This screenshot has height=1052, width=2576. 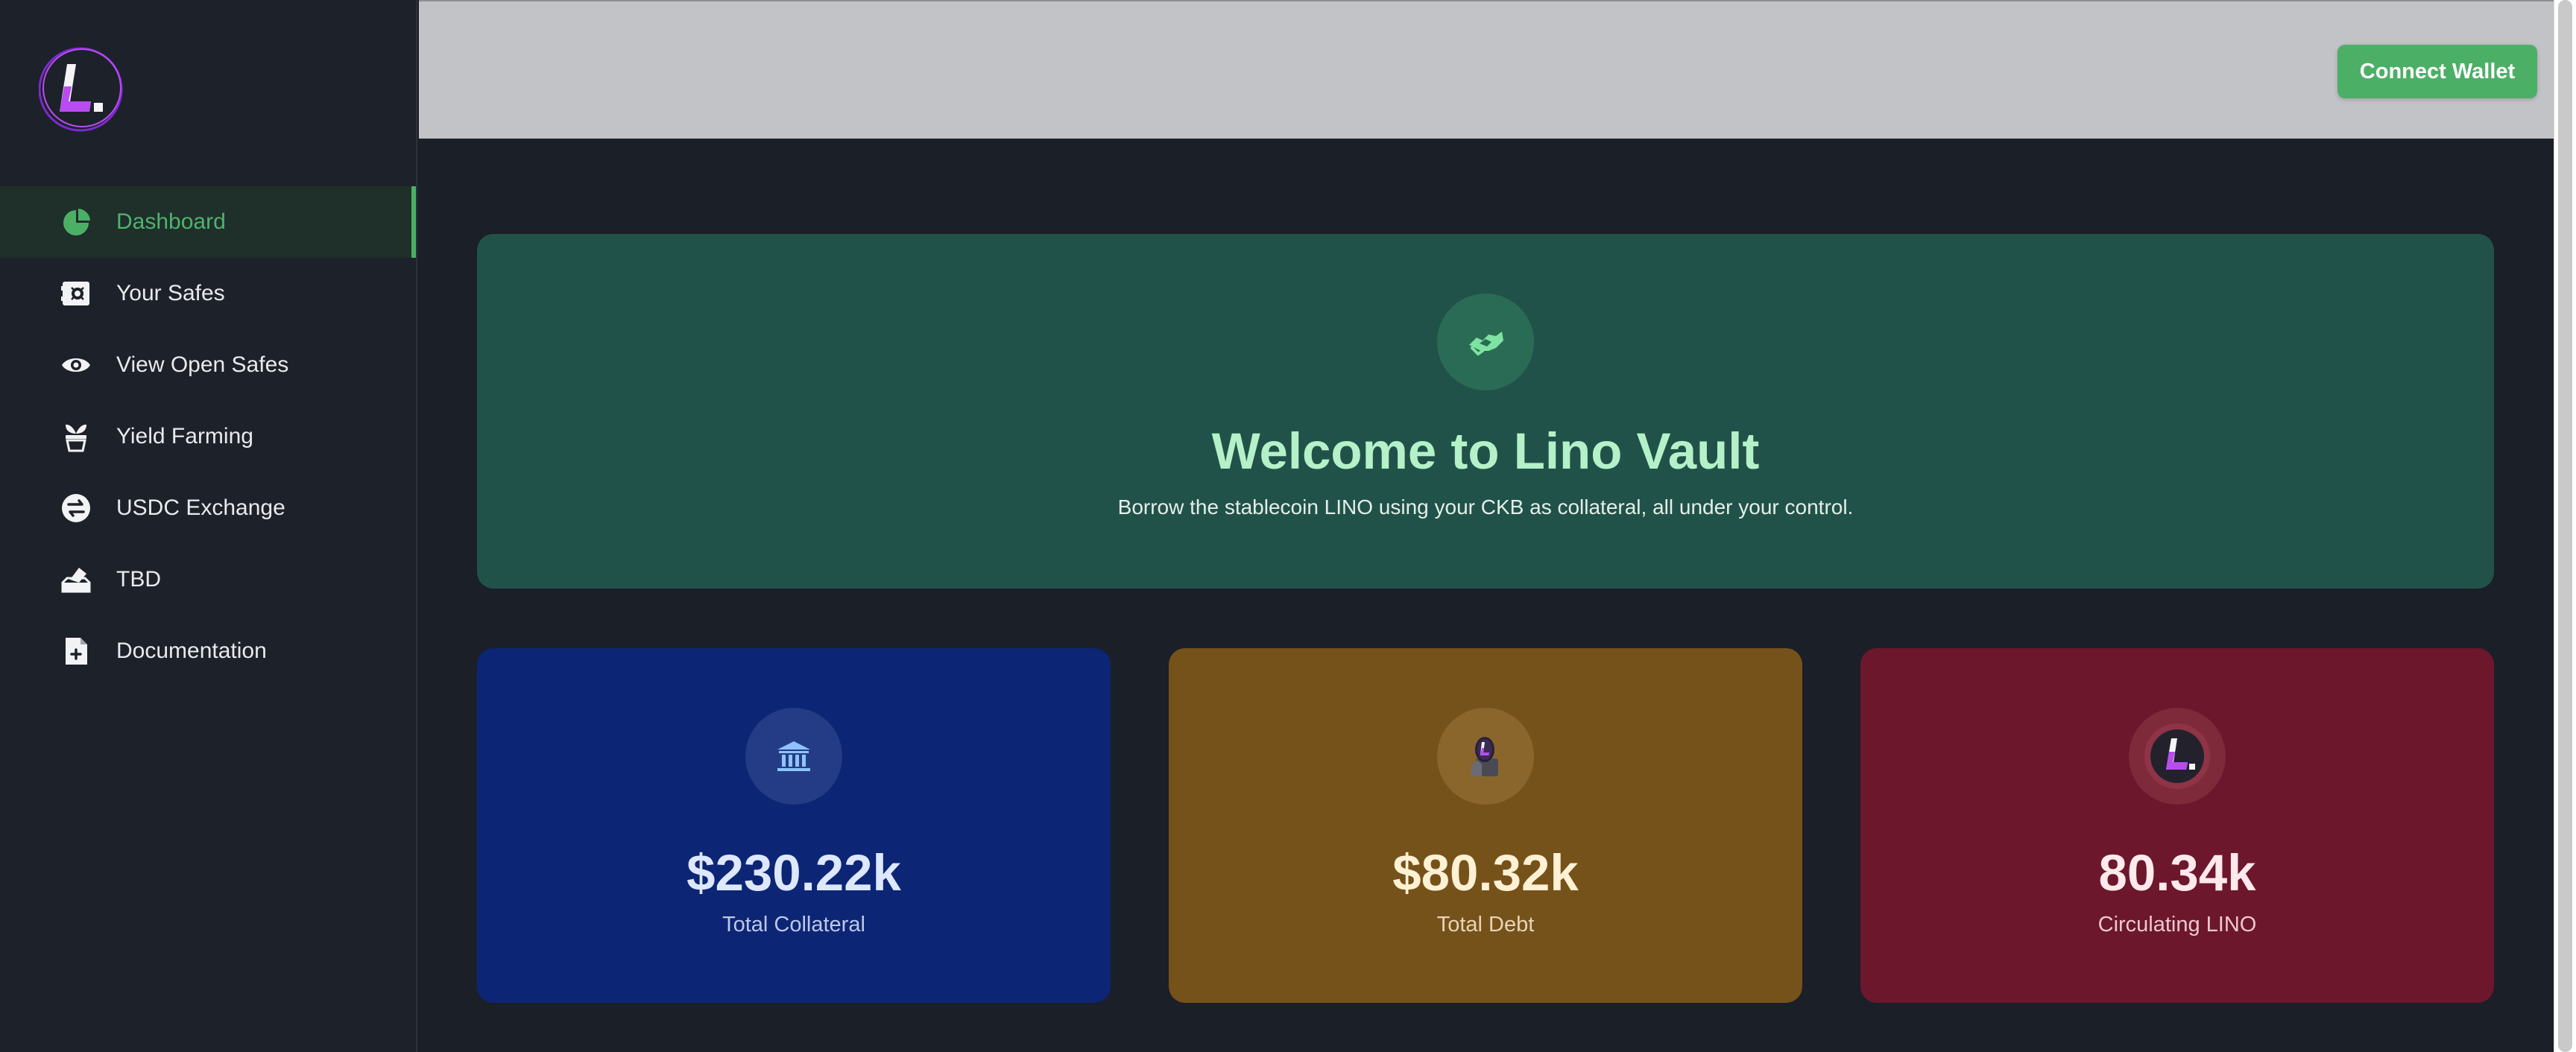 I want to click on sidebar-item-label: Your Safes, so click(x=170, y=293).